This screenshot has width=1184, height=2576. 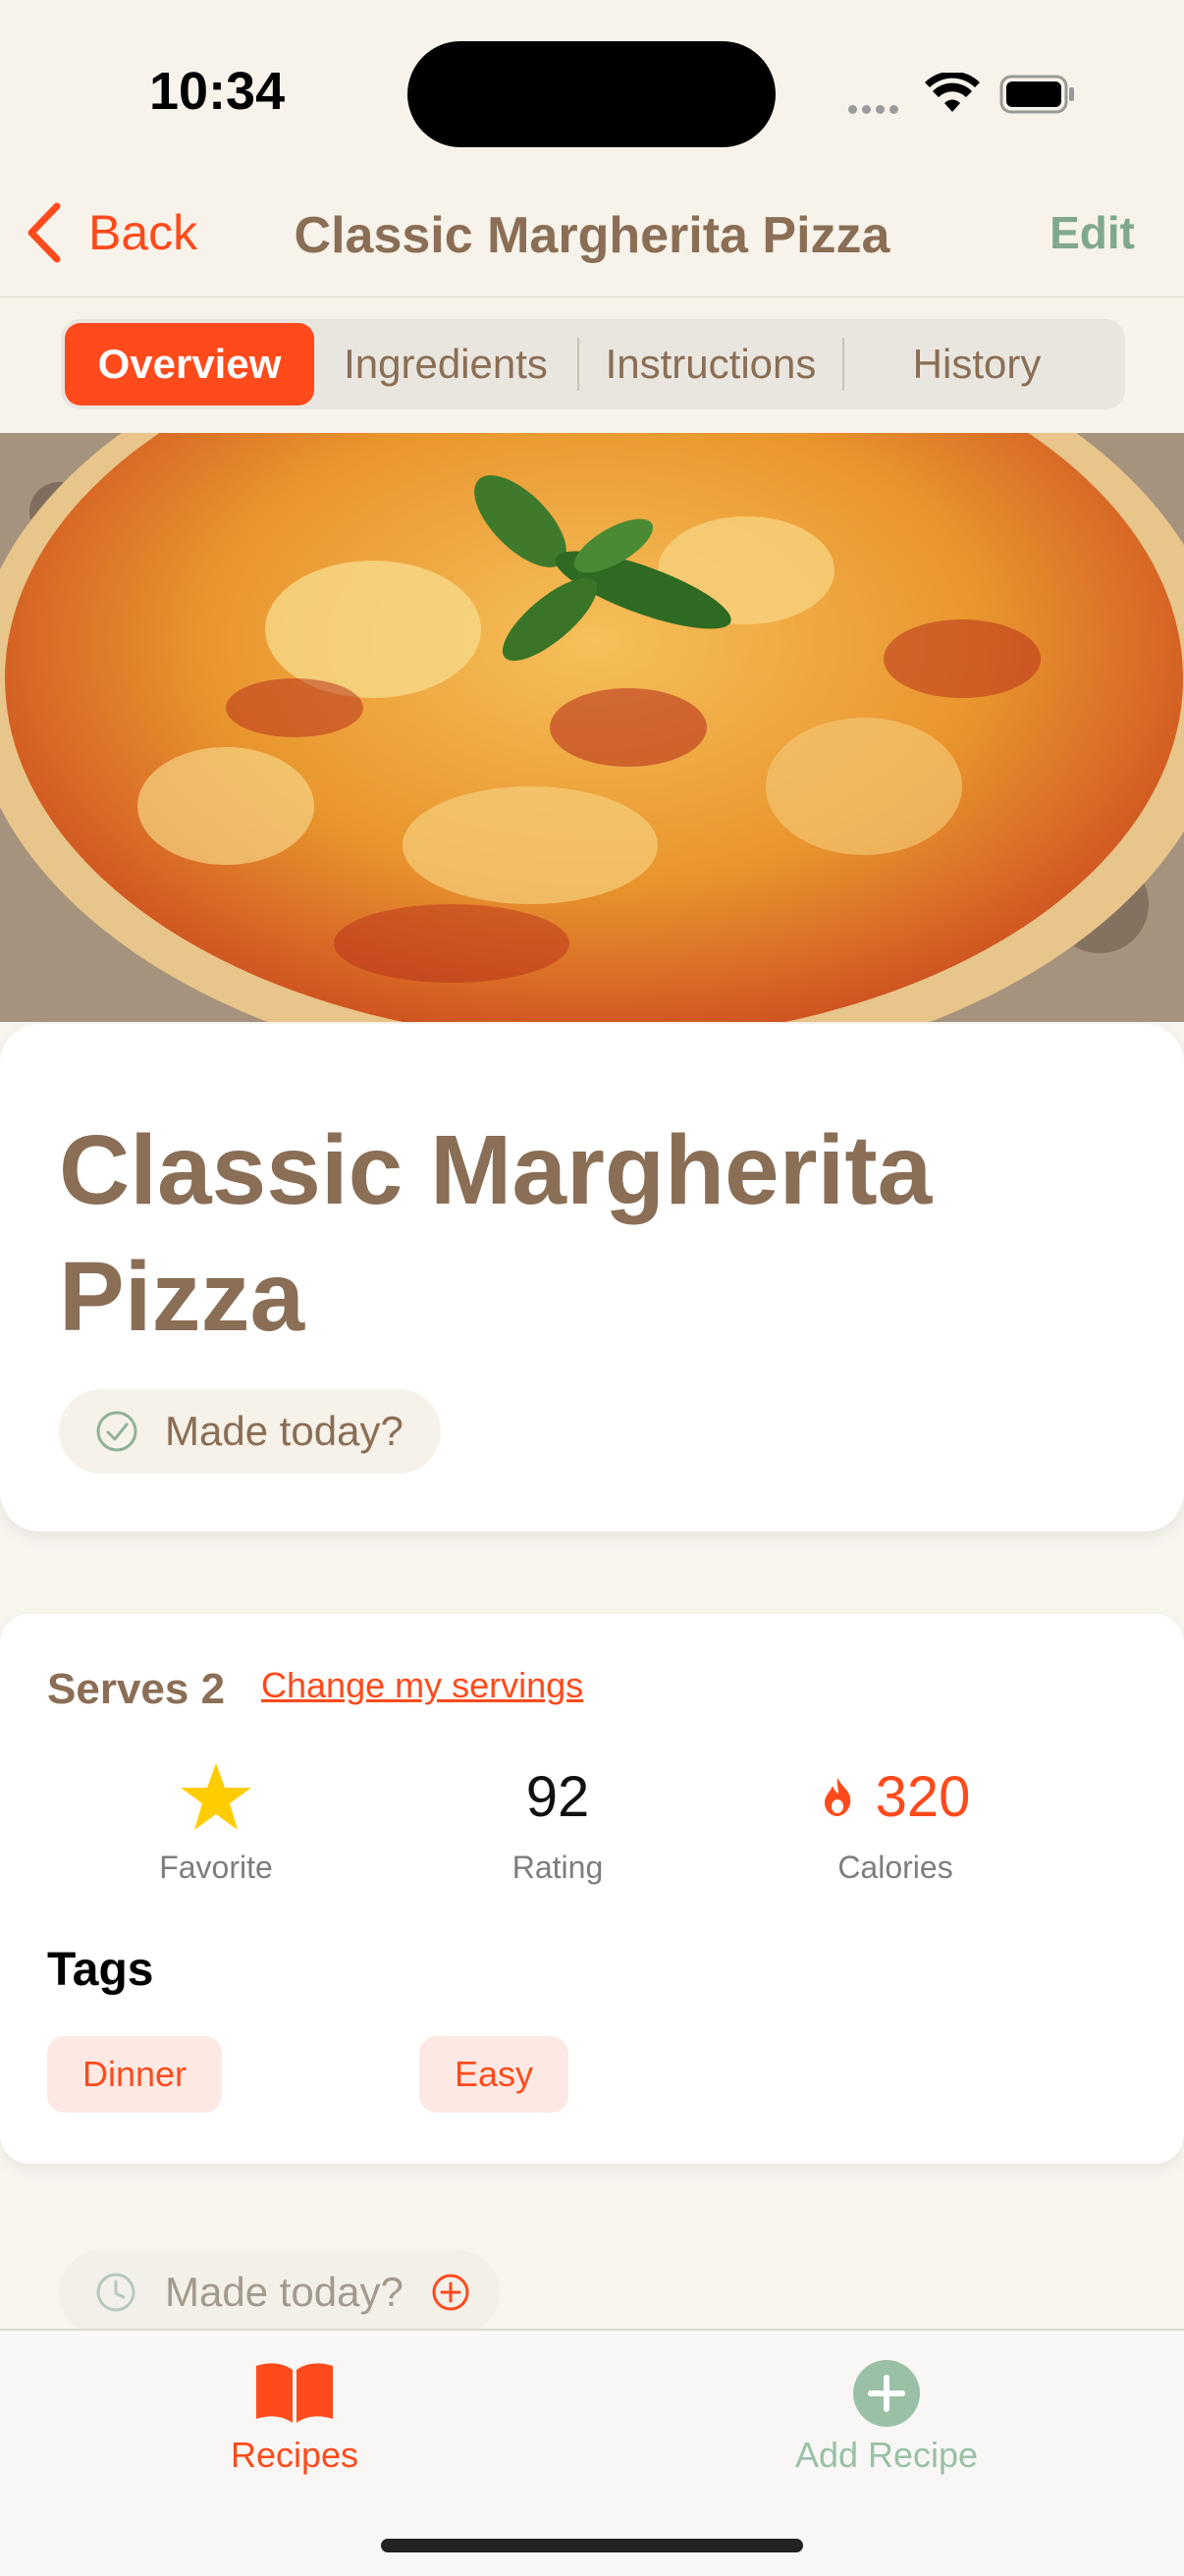 I want to click on tag-easy: Easy, so click(x=494, y=2074).